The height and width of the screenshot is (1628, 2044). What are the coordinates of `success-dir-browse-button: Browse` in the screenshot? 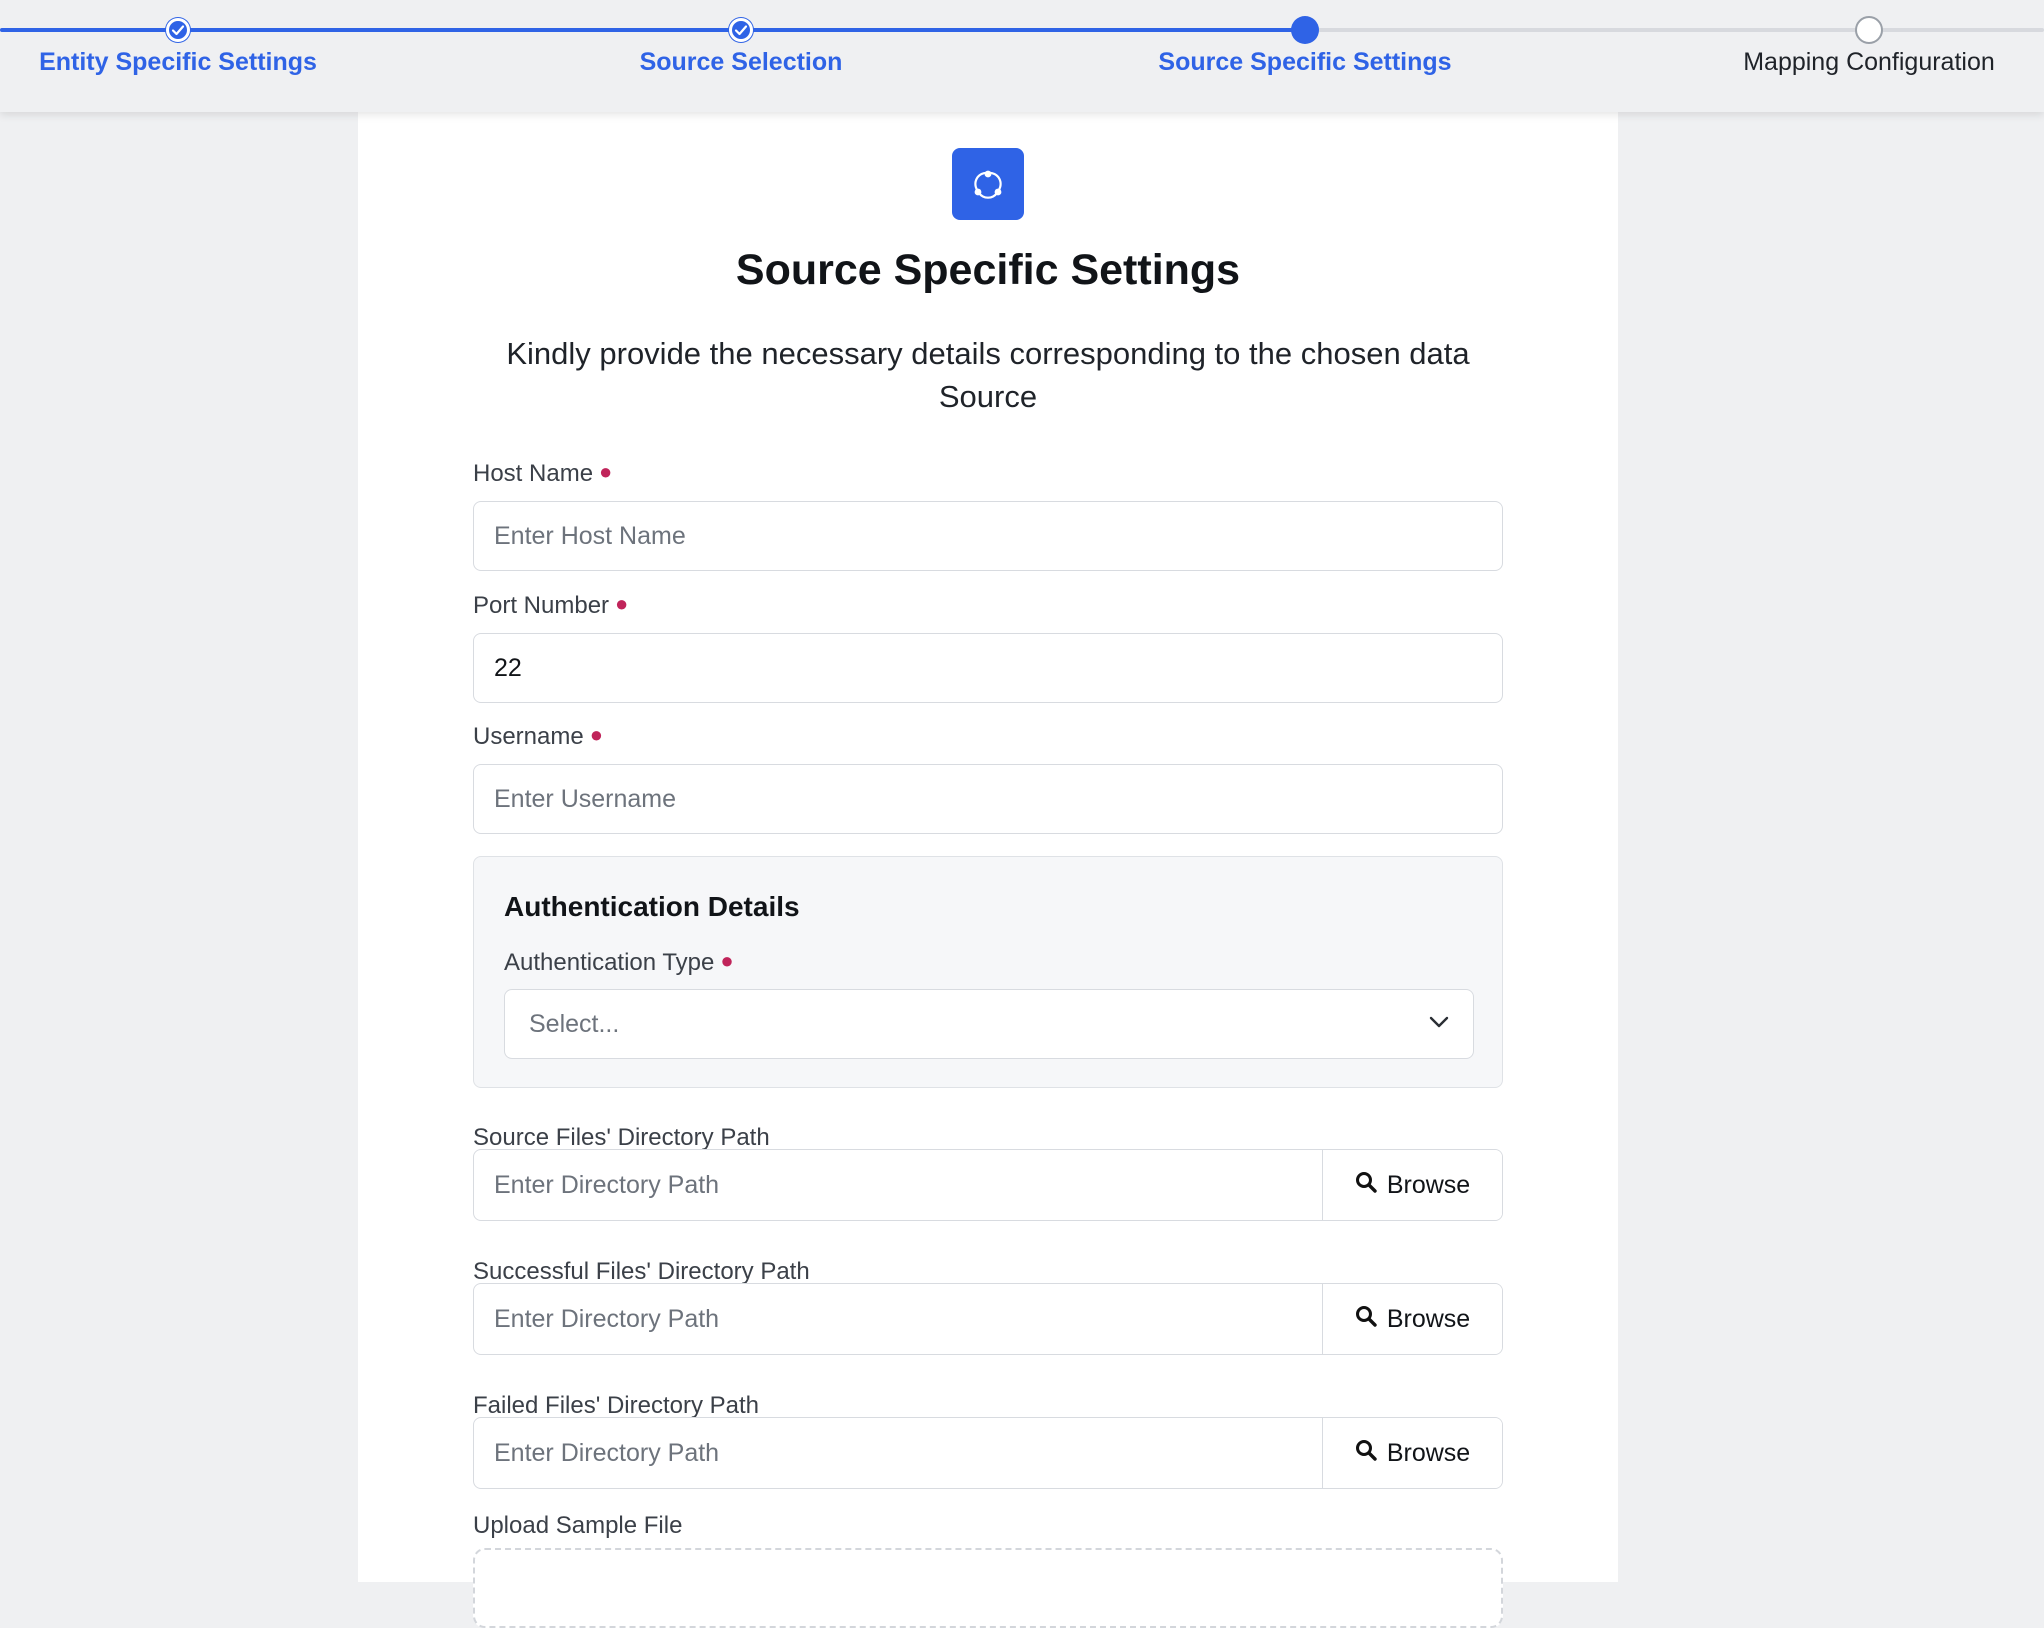 It's located at (1412, 1319).